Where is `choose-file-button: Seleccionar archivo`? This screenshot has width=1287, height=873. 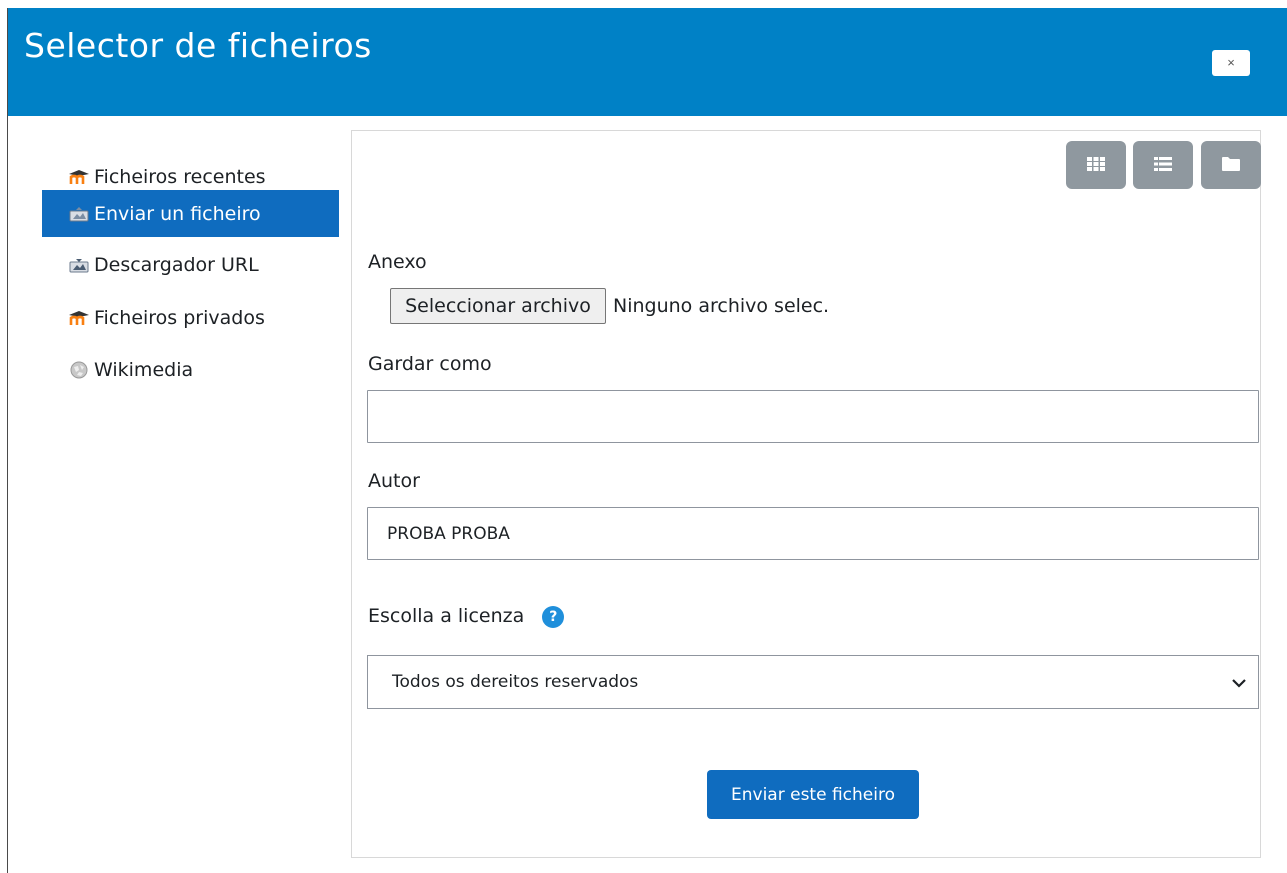
choose-file-button: Seleccionar archivo is located at coordinates (498, 306).